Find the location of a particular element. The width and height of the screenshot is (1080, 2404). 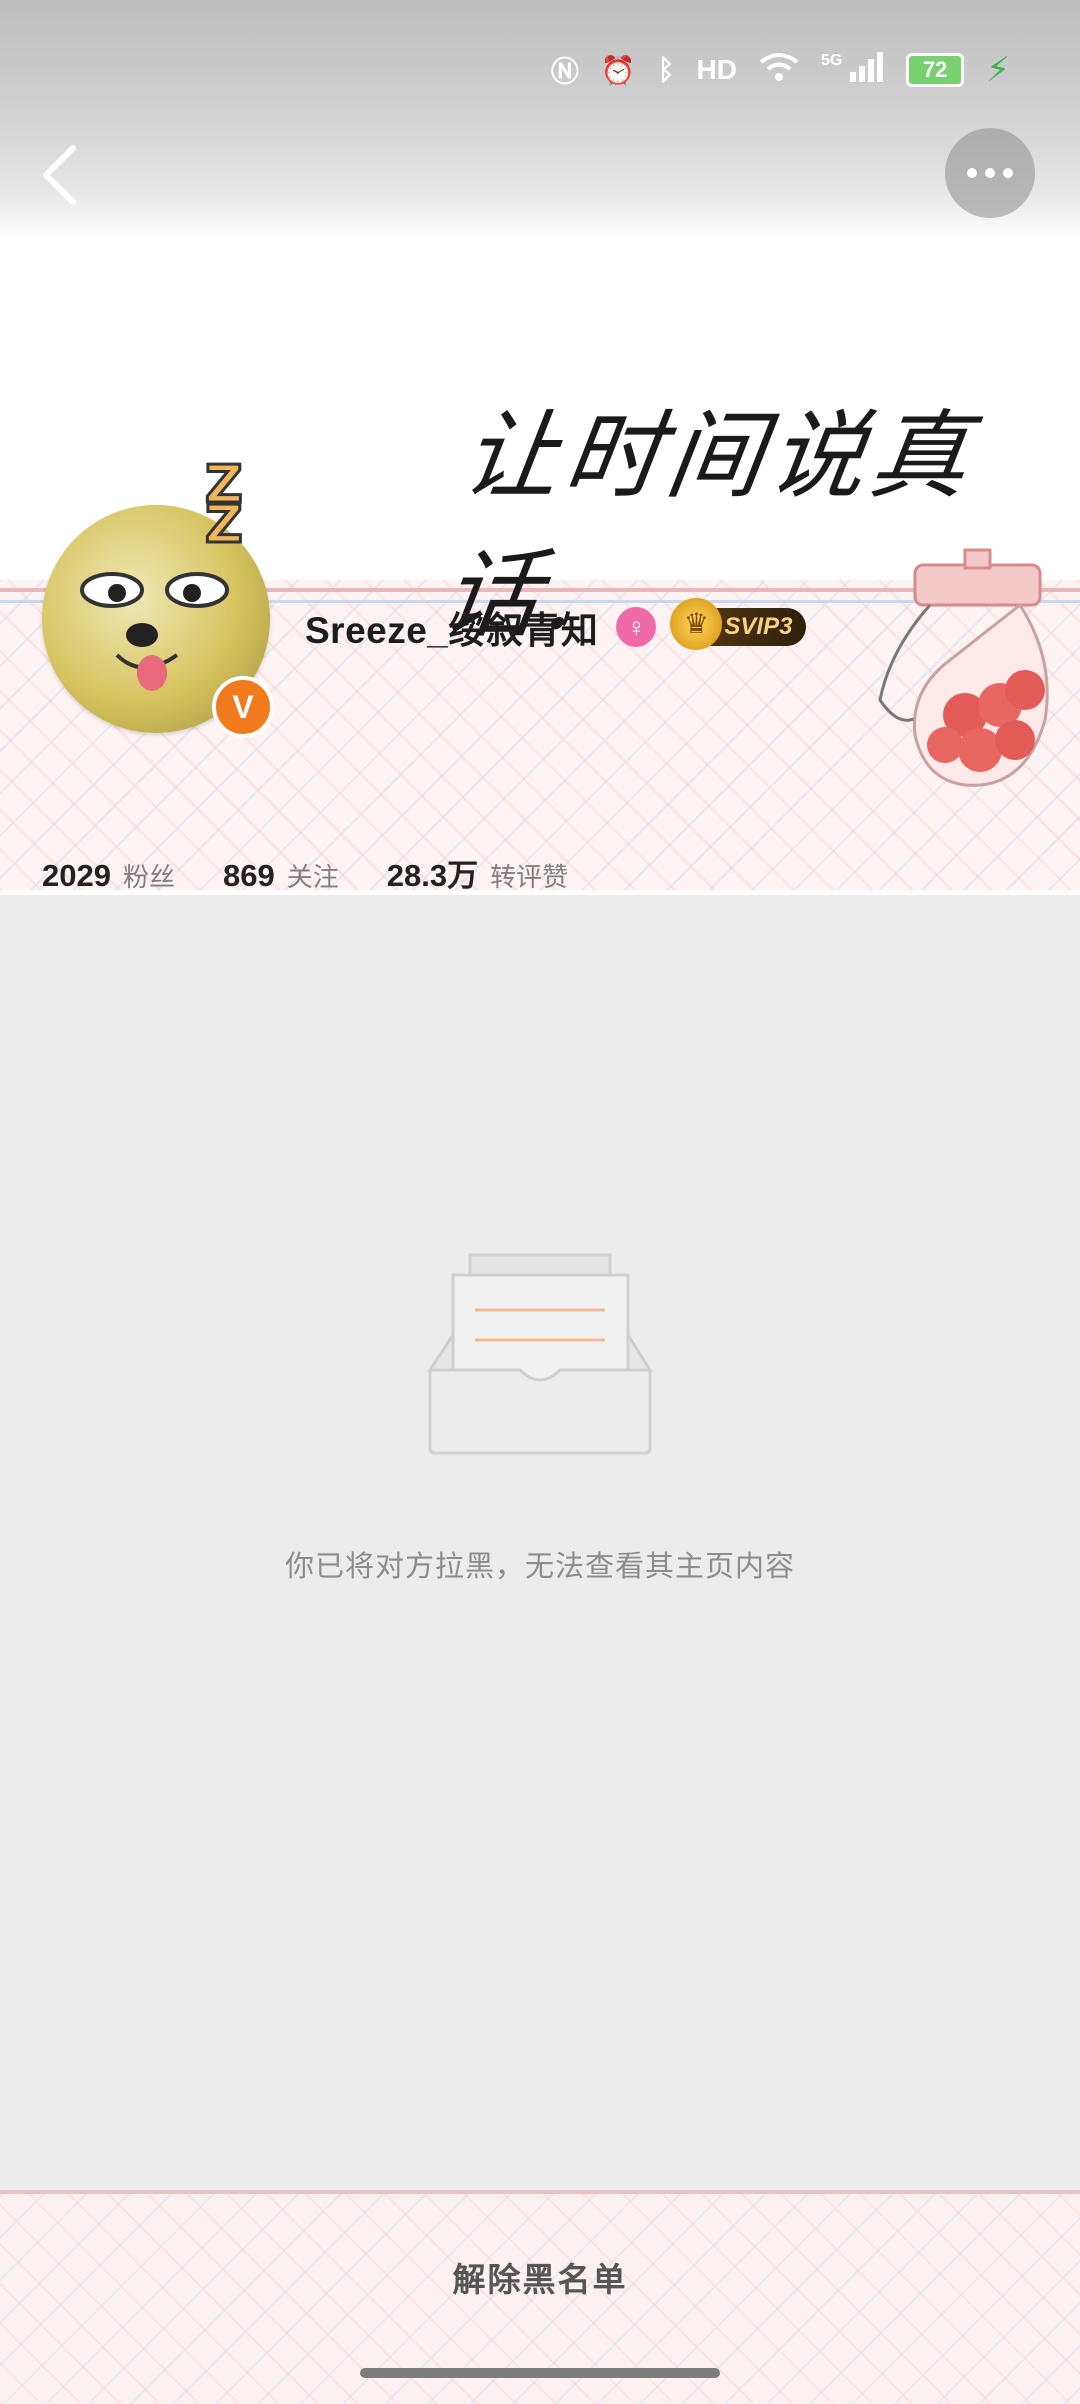

female-gender-icon: ♀ is located at coordinates (636, 627).